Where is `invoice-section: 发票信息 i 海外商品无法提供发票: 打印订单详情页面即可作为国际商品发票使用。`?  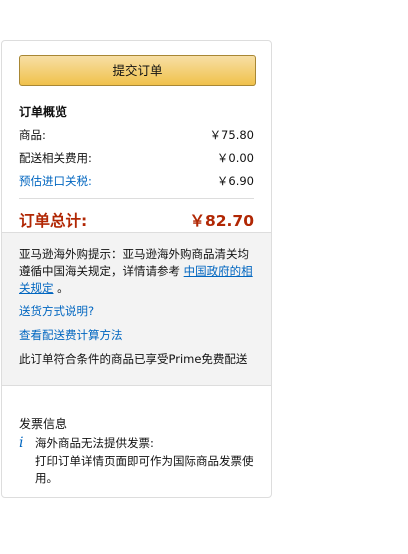 invoice-section: 发票信息 i 海外商品无法提供发票: 打印订单详情页面即可作为国际商品发票使用。 is located at coordinates (137, 451).